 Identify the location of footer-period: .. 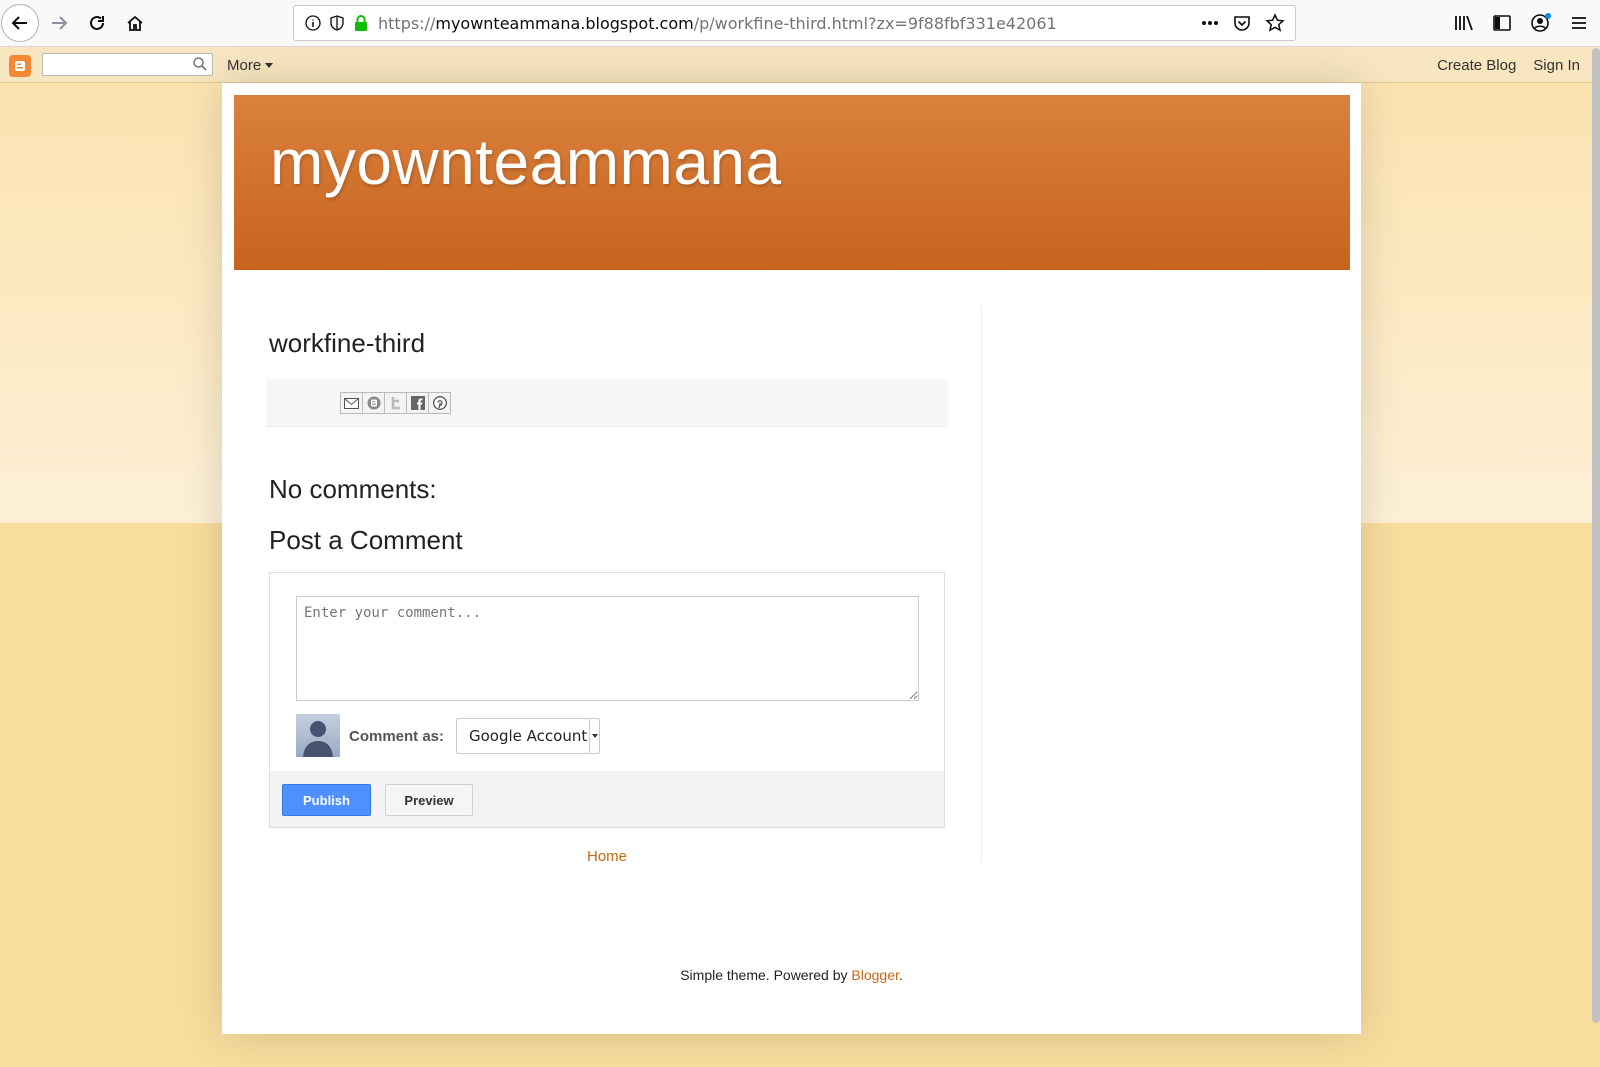
(900, 975).